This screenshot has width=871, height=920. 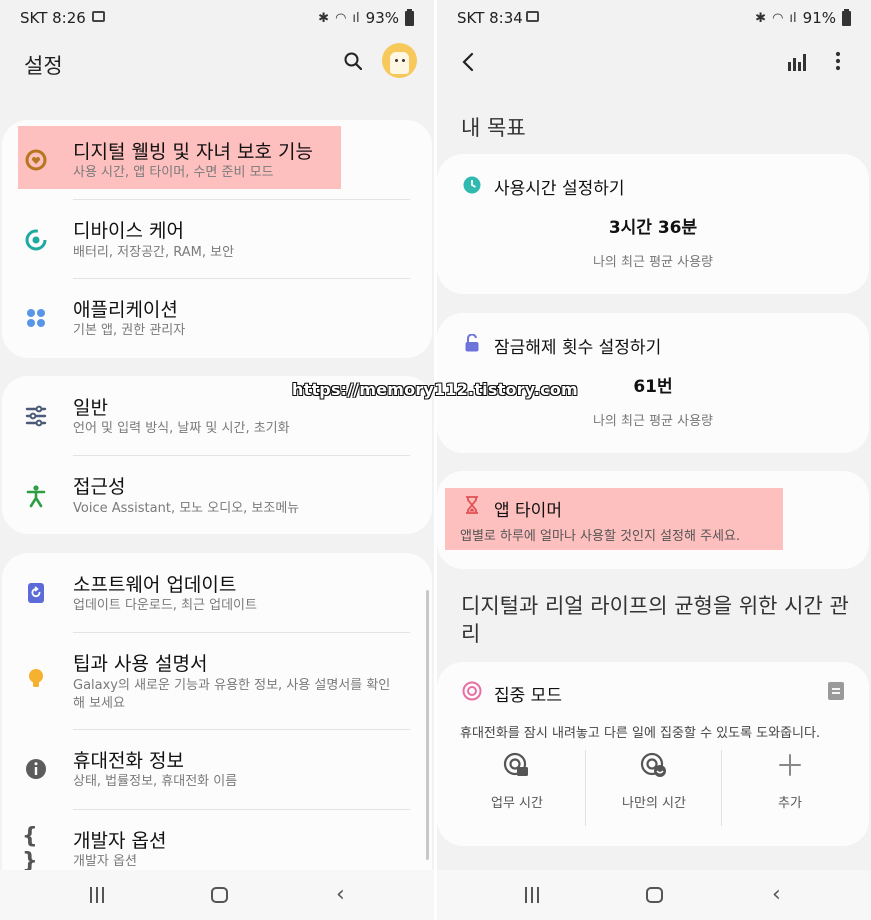 I want to click on unlocks-goal-label: 잠금해제 횟수 설정하기, so click(x=578, y=348).